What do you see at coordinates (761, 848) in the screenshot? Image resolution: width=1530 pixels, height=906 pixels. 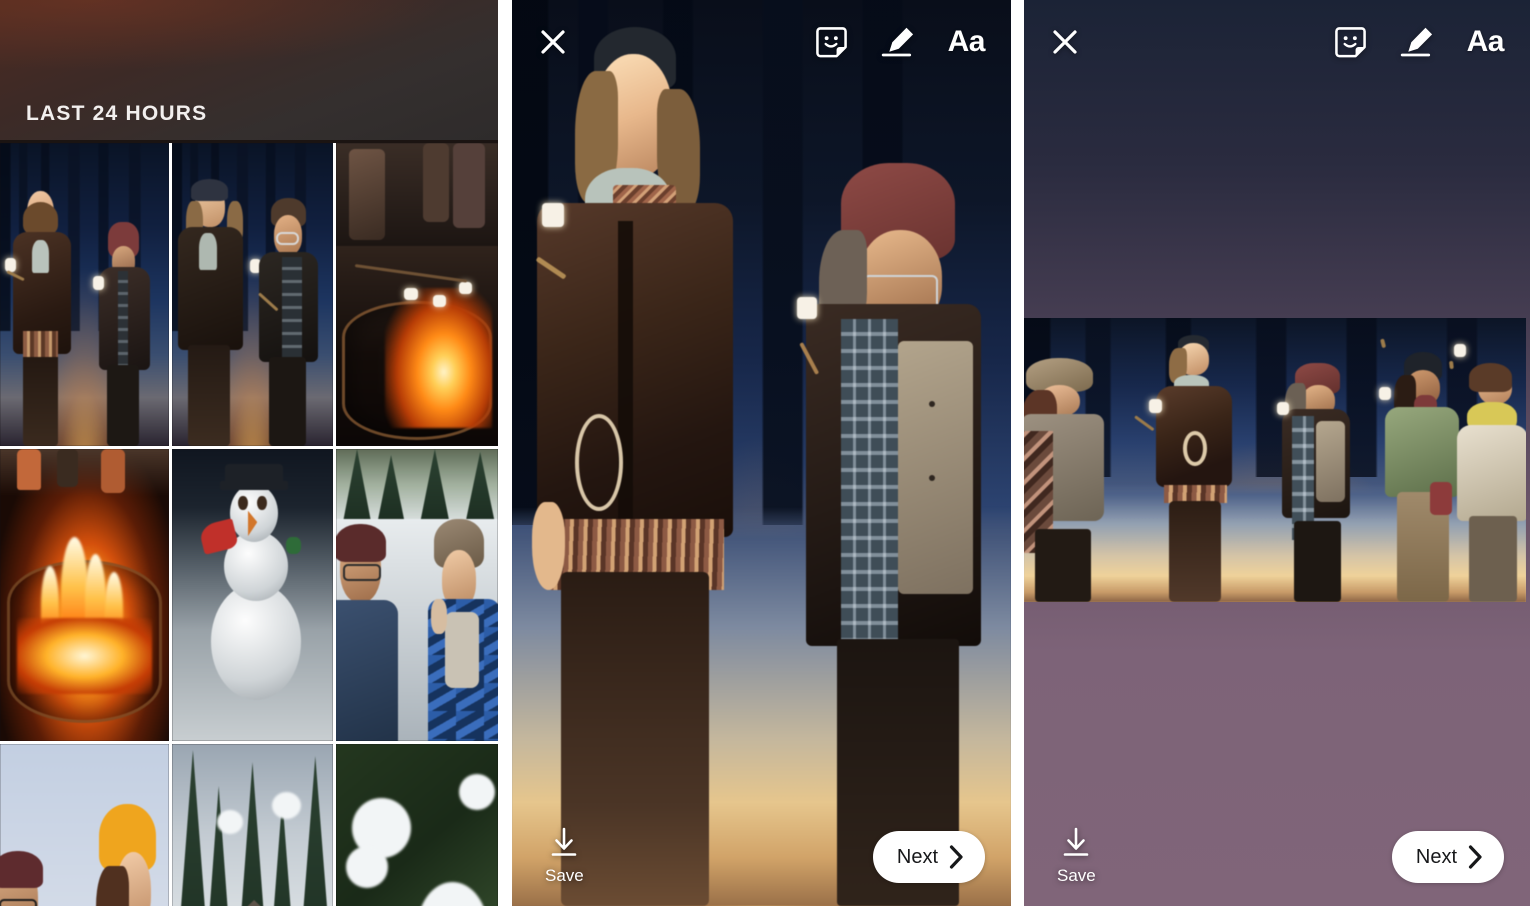 I see `editor-bottom-bar: Save Next` at bounding box center [761, 848].